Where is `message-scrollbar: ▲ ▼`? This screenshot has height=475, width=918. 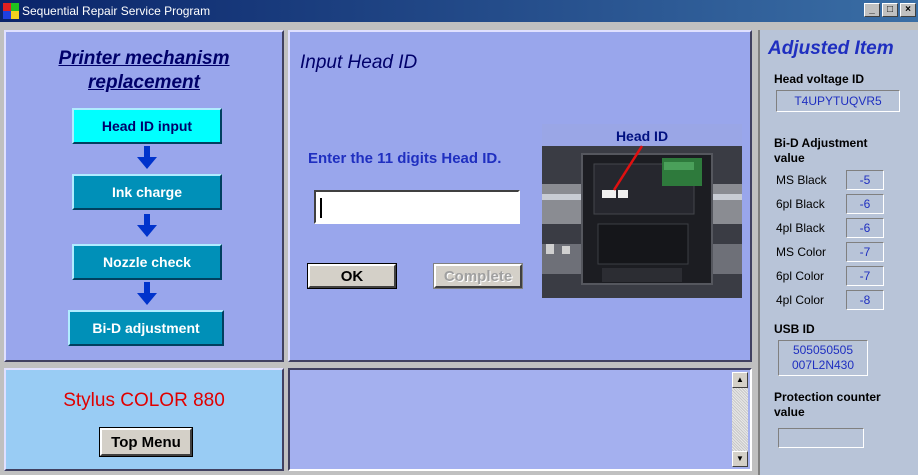
message-scrollbar: ▲ ▼ is located at coordinates (740, 419).